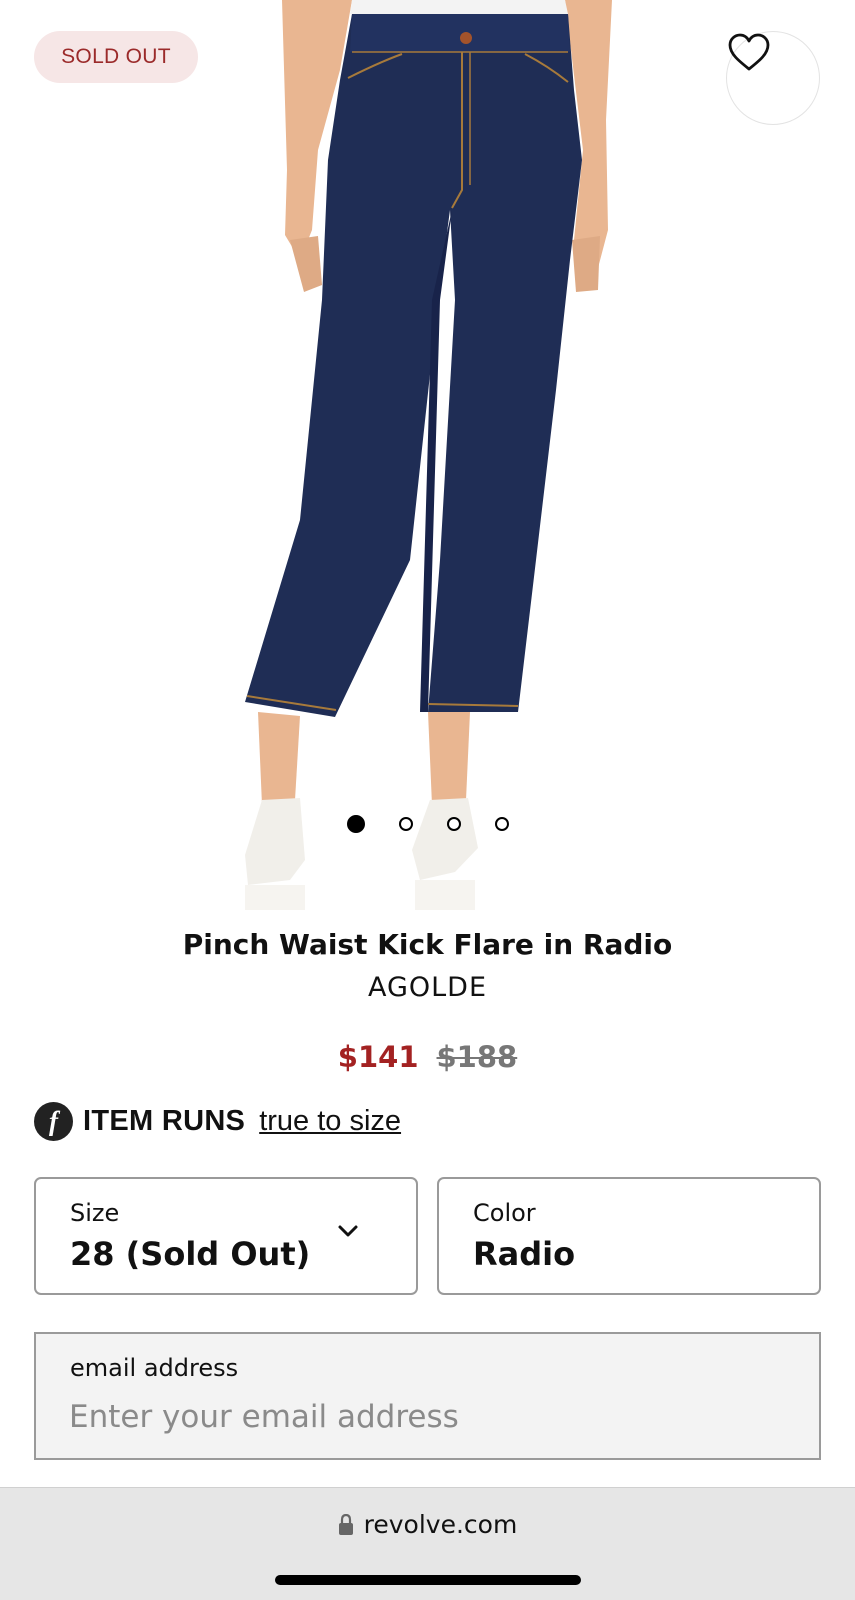  What do you see at coordinates (378, 1057) in the screenshot?
I see `sale-price: $141` at bounding box center [378, 1057].